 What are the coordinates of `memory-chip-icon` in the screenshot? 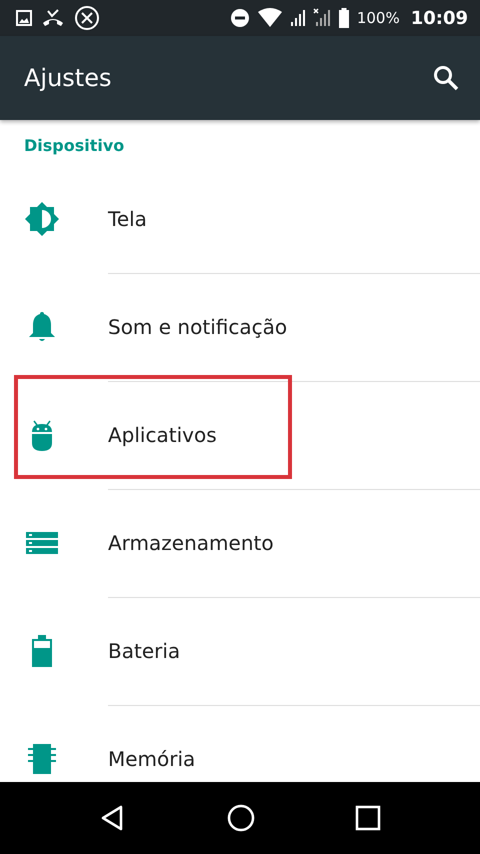 It's located at (42, 759).